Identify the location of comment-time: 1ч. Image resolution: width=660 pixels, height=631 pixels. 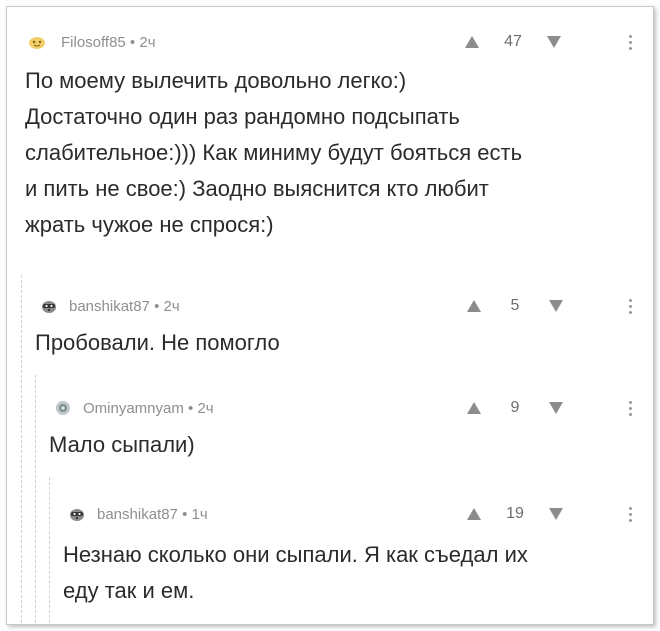
(199, 514).